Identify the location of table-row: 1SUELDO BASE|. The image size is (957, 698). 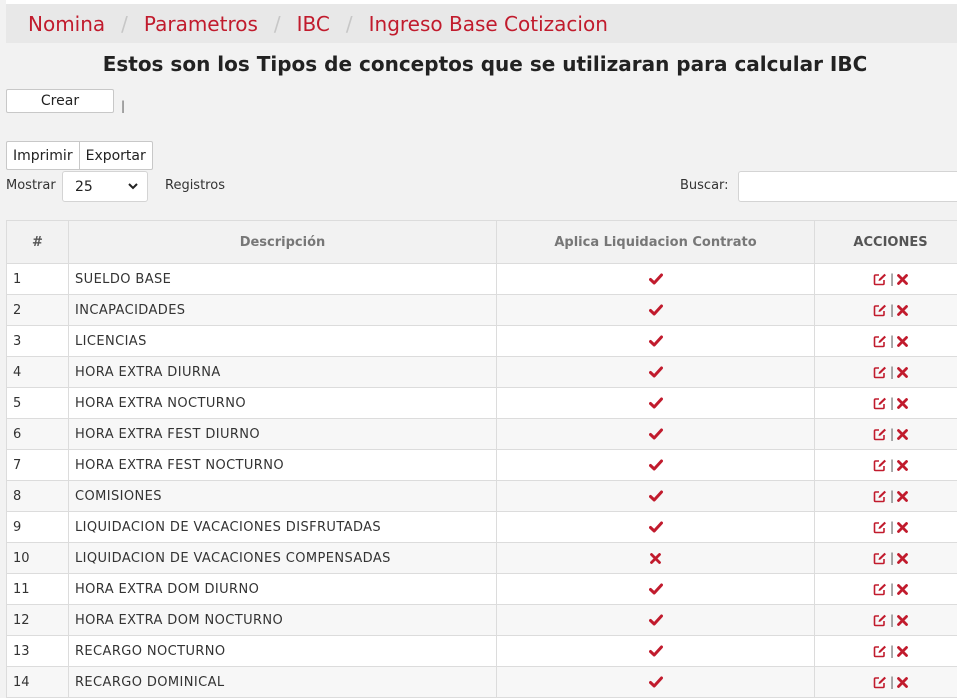
(482, 279).